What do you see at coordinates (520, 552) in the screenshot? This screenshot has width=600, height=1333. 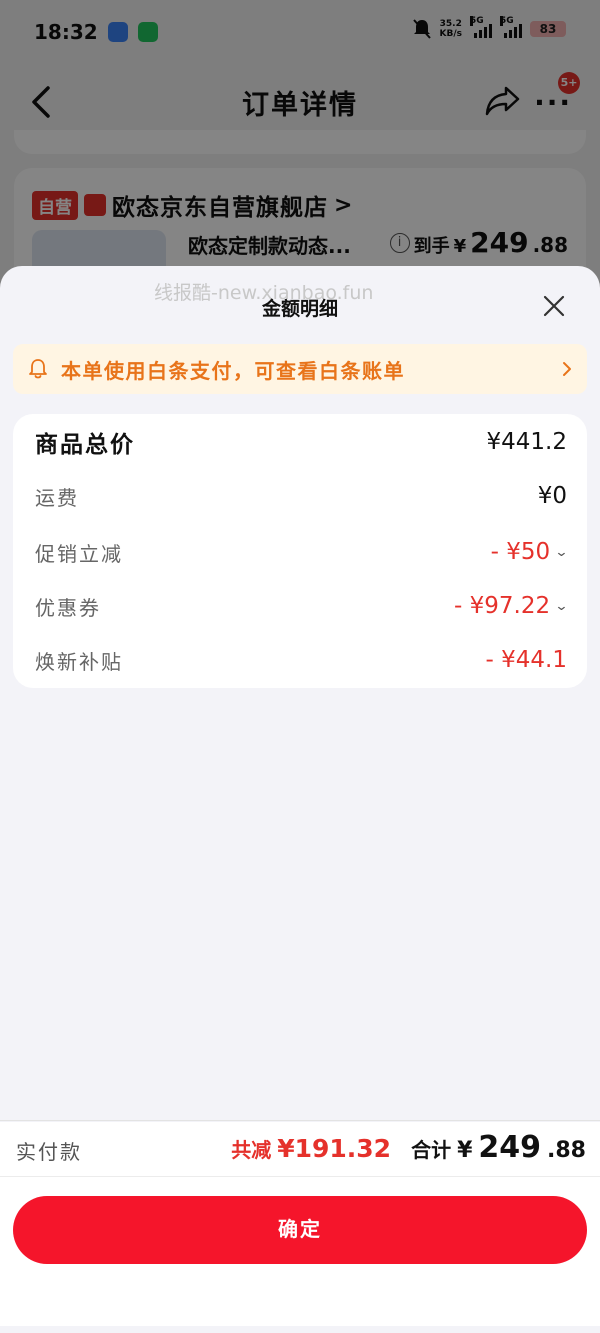 I see `row-value-text: - ¥50` at bounding box center [520, 552].